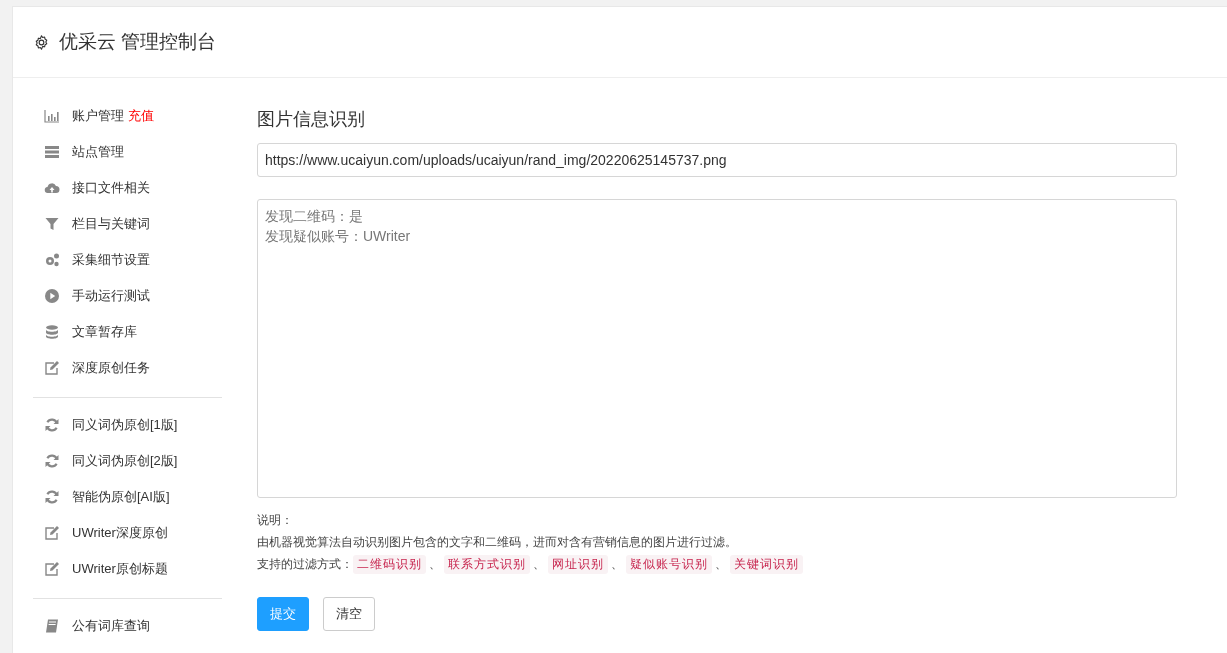  I want to click on recharge-link: 充值, so click(141, 116).